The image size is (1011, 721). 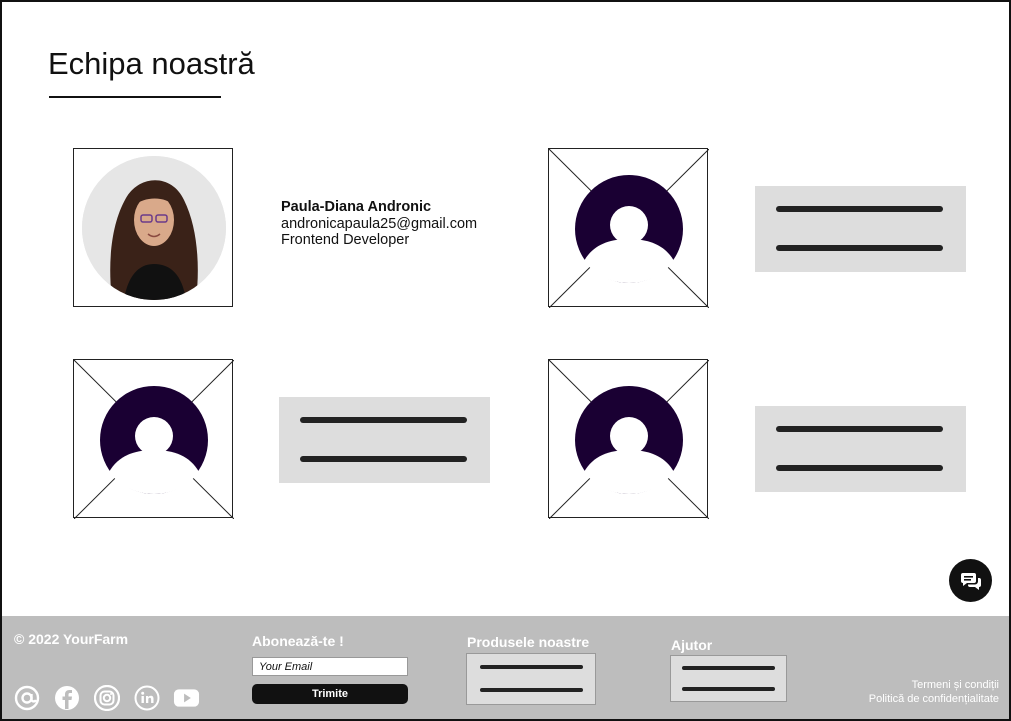 I want to click on privacy-link: Politică de confidențialitate, so click(x=934, y=699).